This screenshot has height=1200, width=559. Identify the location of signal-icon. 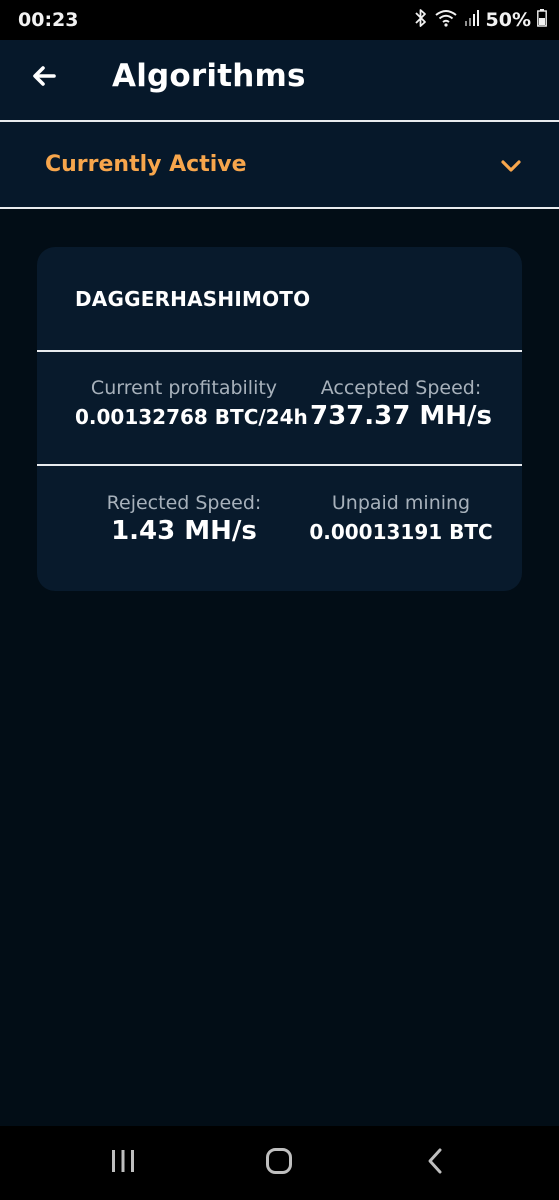
(472, 20).